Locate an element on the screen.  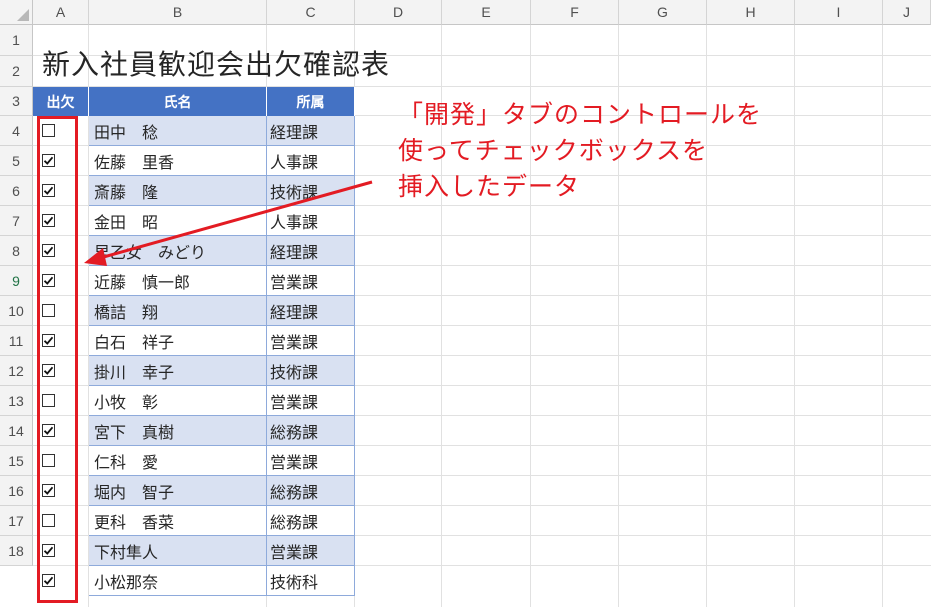
annotation-line: 使ってチェックボックスを is located at coordinates (553, 150).